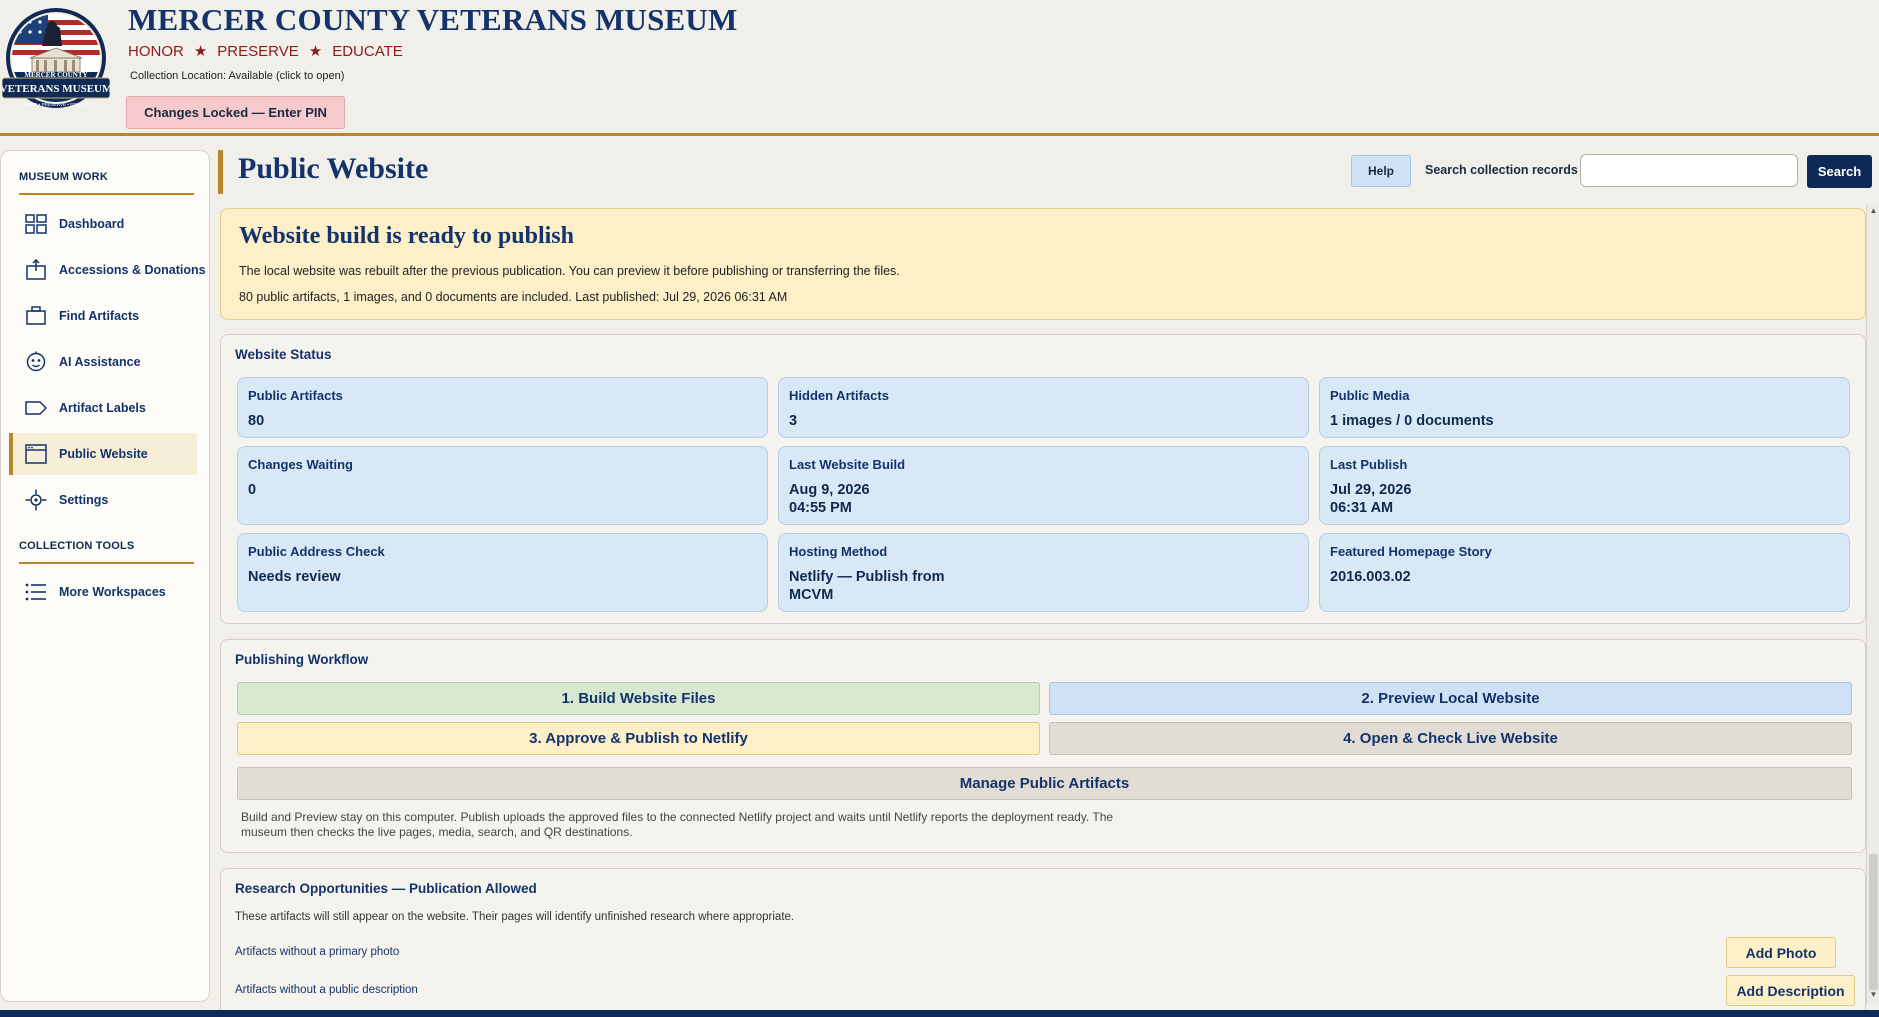 The height and width of the screenshot is (1017, 1879). I want to click on stat-last-website-build: Last Website Build Aug 9, 2026 04:55 PM, so click(1043, 485).